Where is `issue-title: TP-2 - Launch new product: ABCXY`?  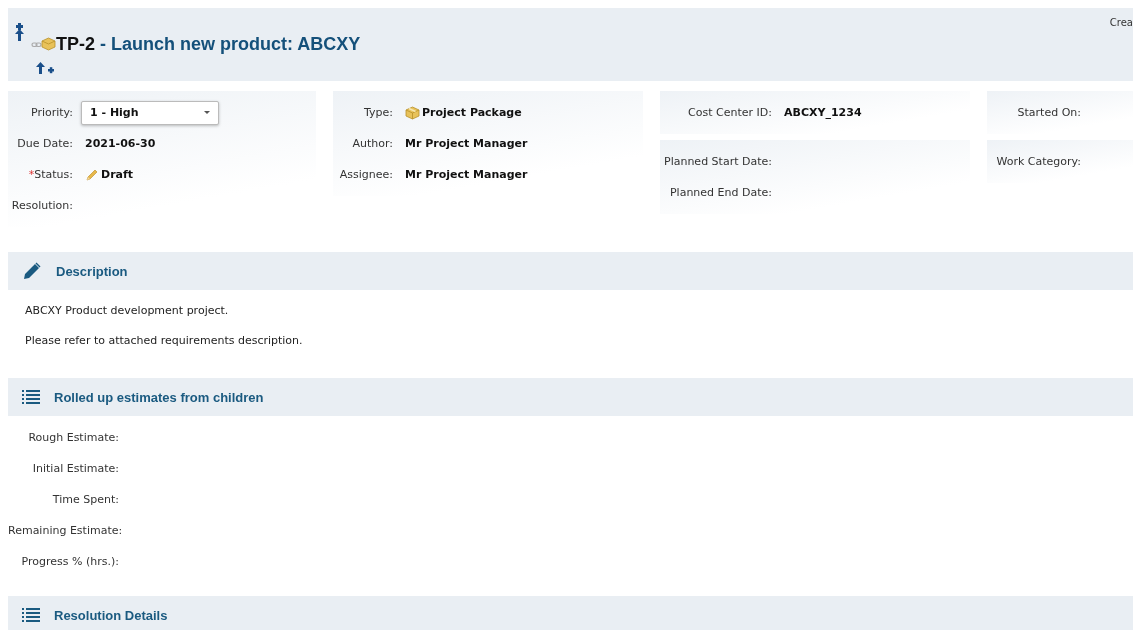 issue-title: TP-2 - Launch new product: ABCXY is located at coordinates (208, 44).